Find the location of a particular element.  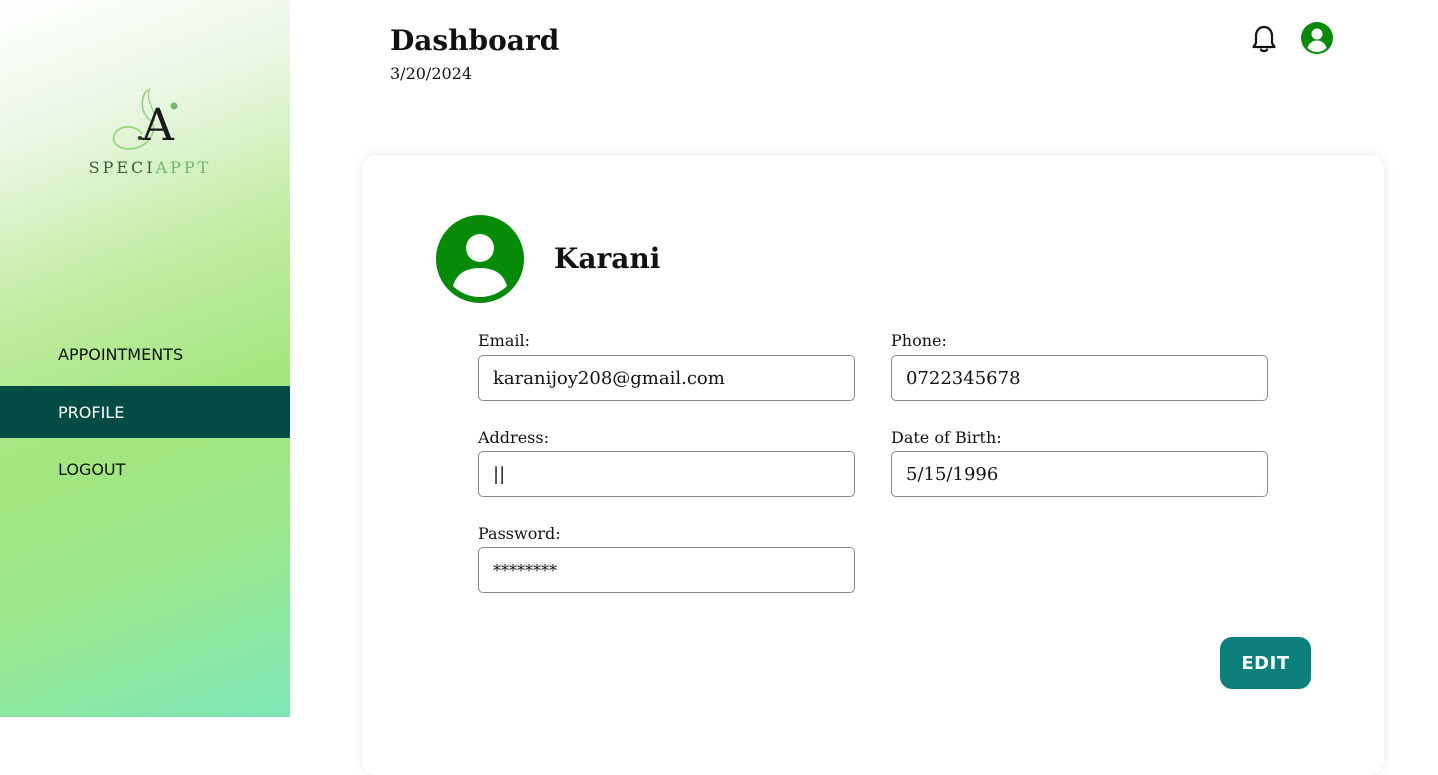

avatar is located at coordinates (480, 259).